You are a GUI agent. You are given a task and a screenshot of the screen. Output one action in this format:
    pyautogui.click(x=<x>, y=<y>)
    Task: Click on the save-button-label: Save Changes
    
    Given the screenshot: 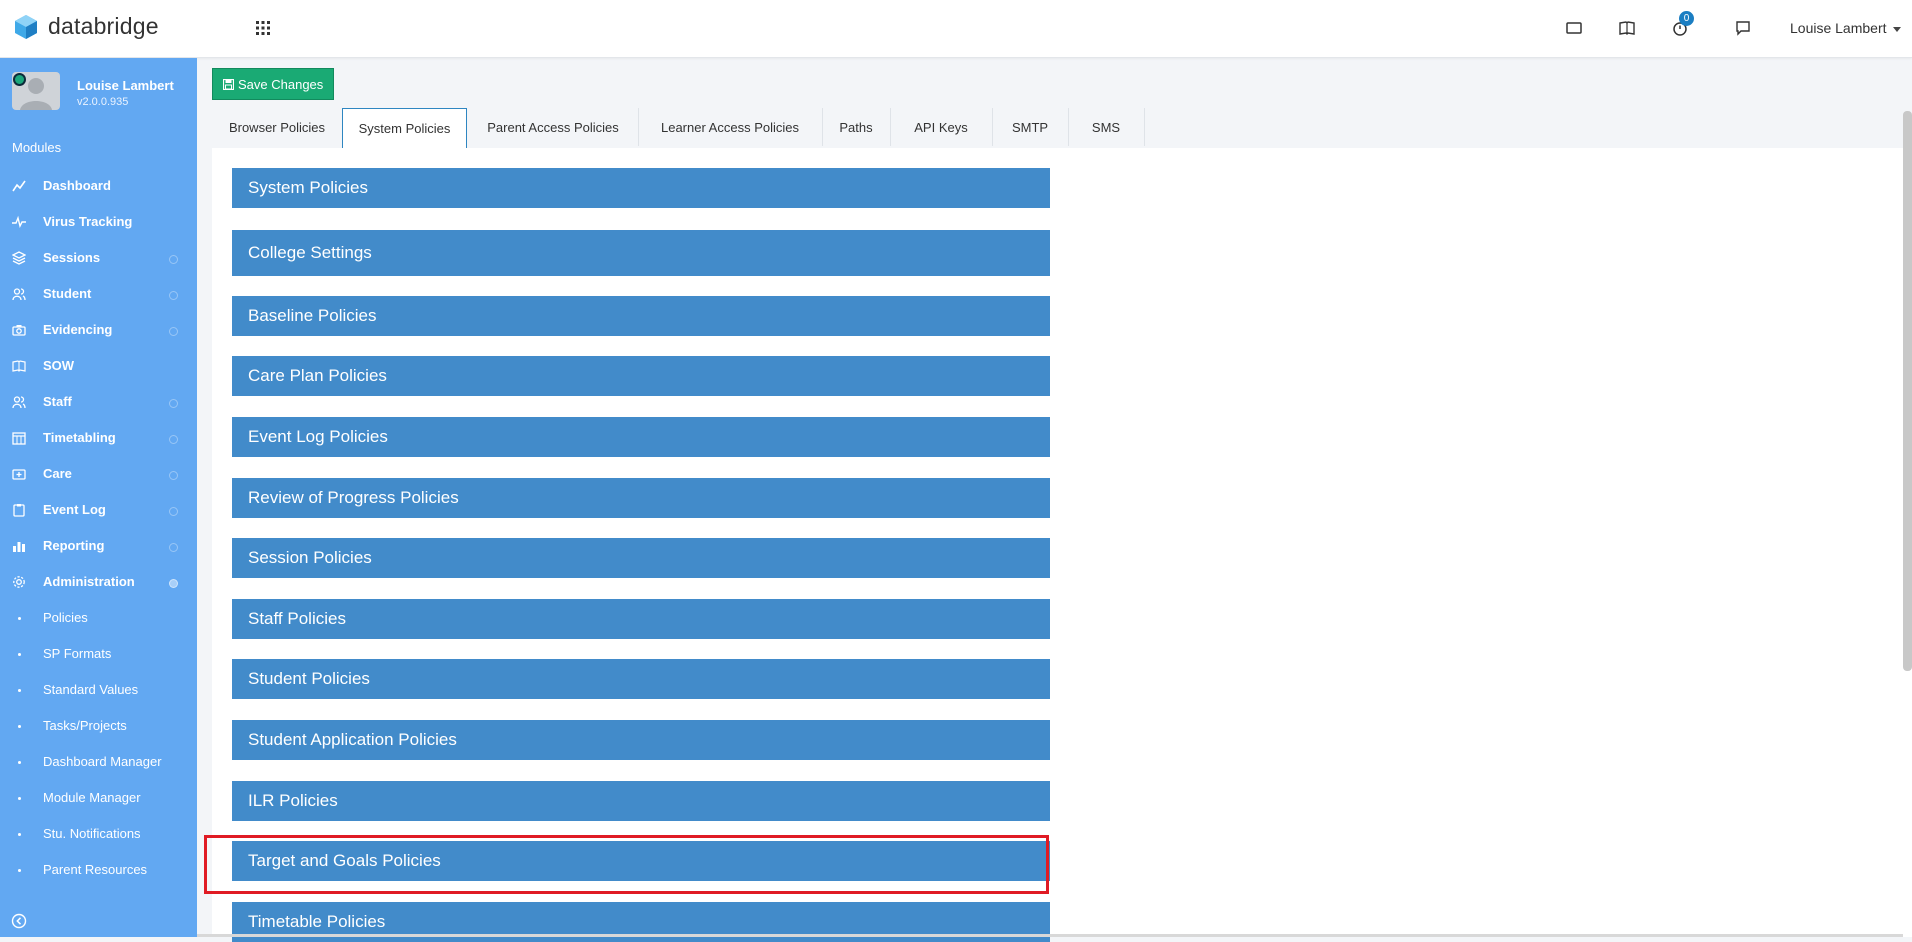 What is the action you would take?
    pyautogui.click(x=281, y=84)
    